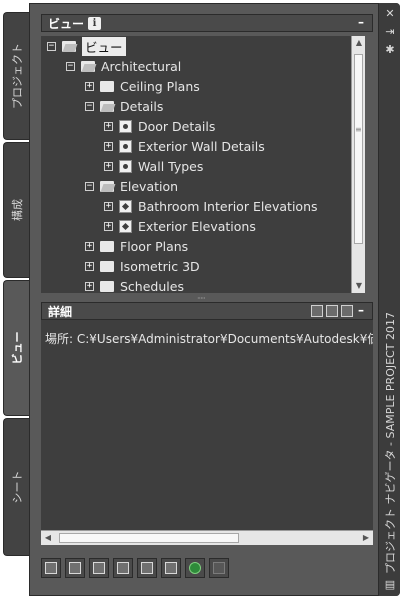  Describe the element at coordinates (60, 311) in the screenshot. I see `details-panel-title: 詳細` at that location.